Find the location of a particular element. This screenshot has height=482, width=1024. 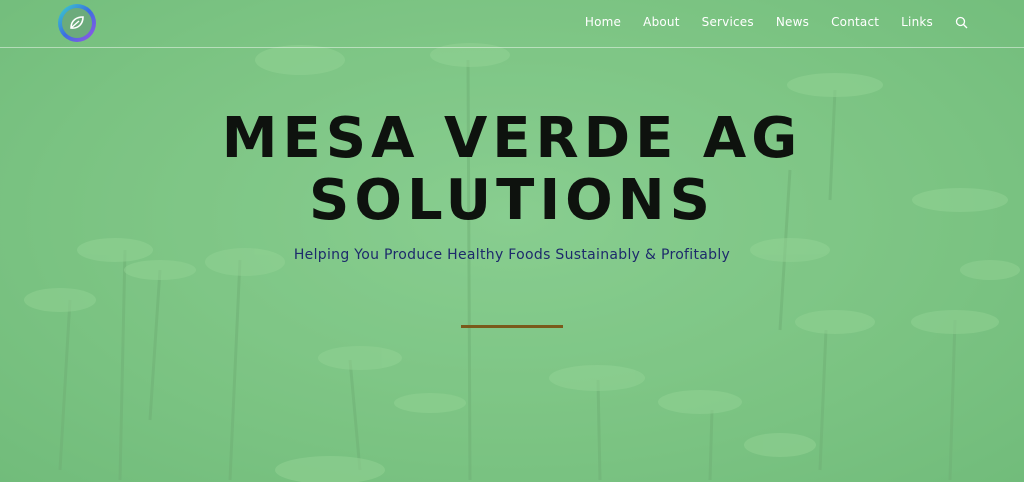

nav-contact: Contact is located at coordinates (855, 22).